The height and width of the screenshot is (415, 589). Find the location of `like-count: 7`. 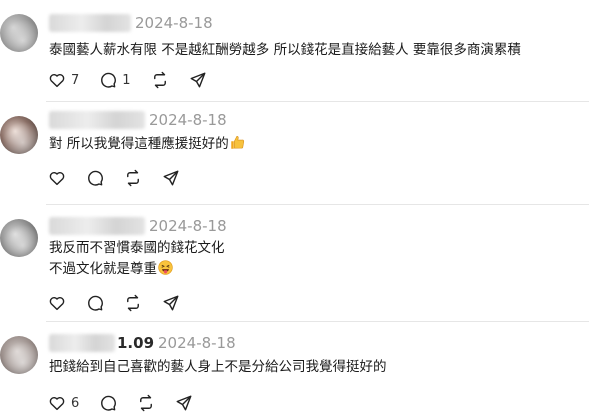

like-count: 7 is located at coordinates (75, 80).